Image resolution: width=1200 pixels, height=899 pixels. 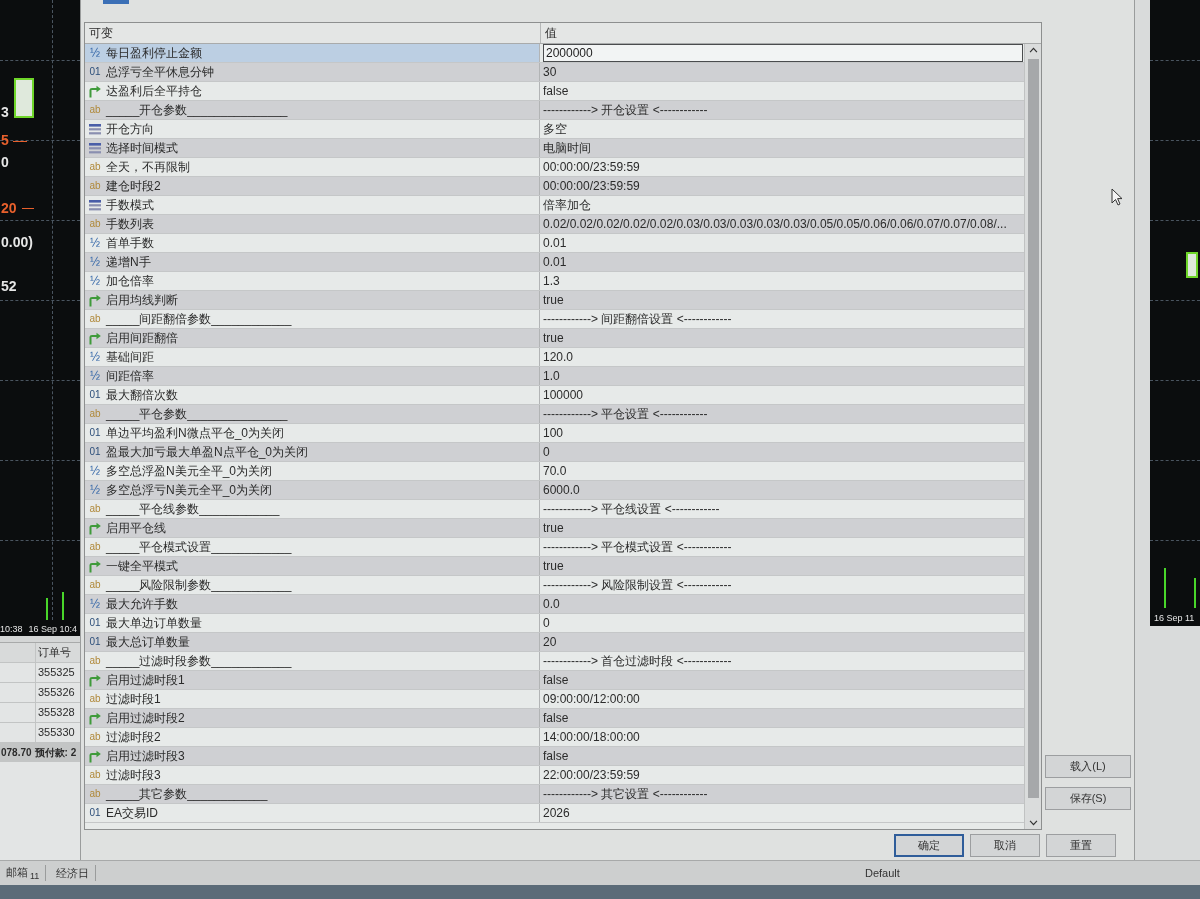 What do you see at coordinates (554, 471) in the screenshot?
I see `param-row: ½ 多空总浮盈N美元全平_0为关闭 70.0` at bounding box center [554, 471].